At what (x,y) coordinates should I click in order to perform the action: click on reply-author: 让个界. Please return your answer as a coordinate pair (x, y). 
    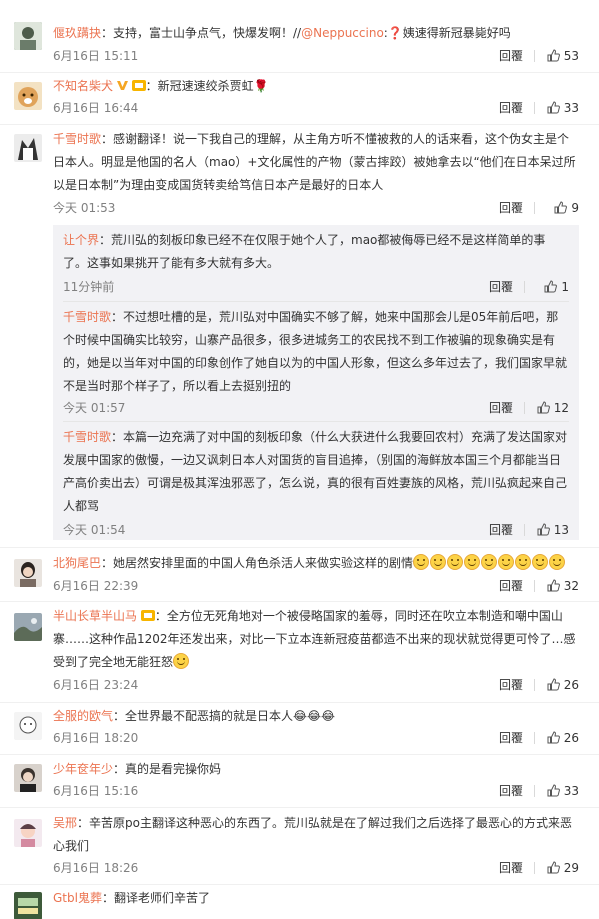
    Looking at the image, I should click on (81, 240).